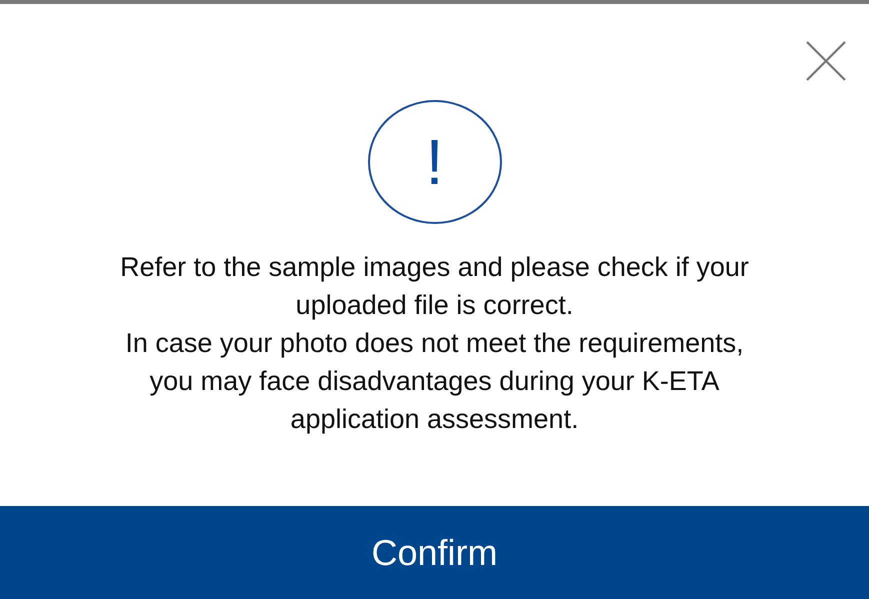 The height and width of the screenshot is (599, 869). I want to click on close-button, so click(826, 61).